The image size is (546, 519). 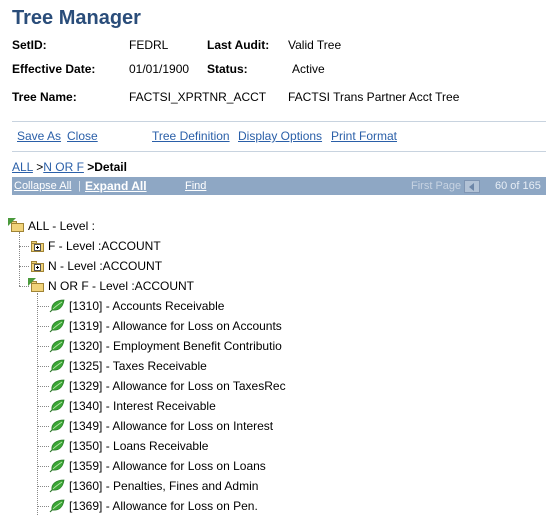 I want to click on tree-leaf: [1329] - Allowance for Loss on TaxesRec, so click(x=167, y=386).